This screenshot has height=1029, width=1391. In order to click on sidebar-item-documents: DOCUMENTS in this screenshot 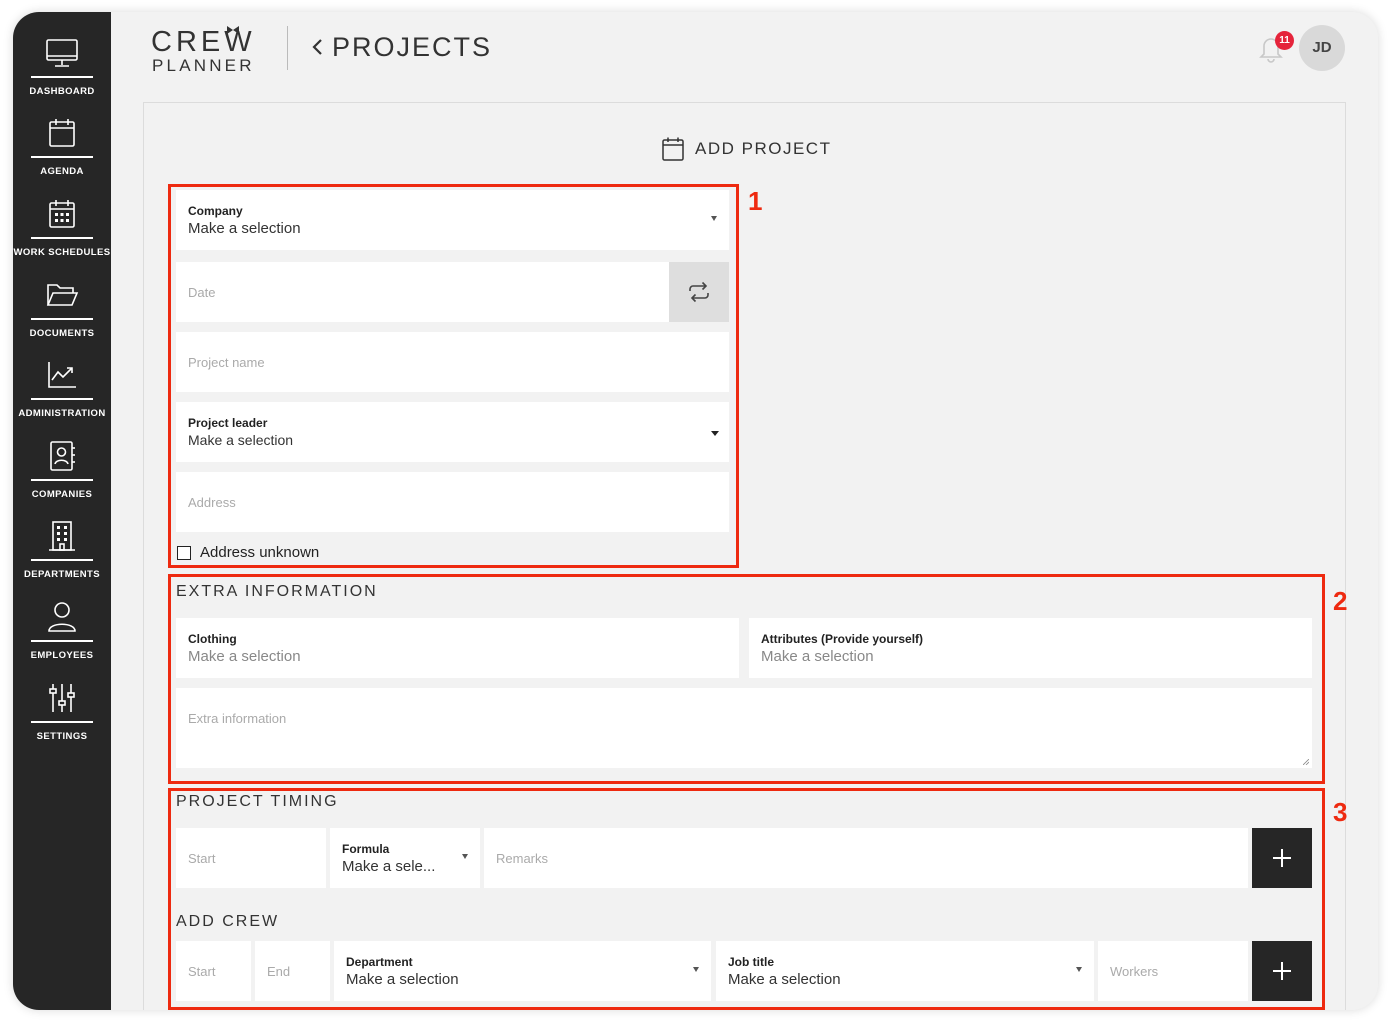, I will do `click(62, 311)`.